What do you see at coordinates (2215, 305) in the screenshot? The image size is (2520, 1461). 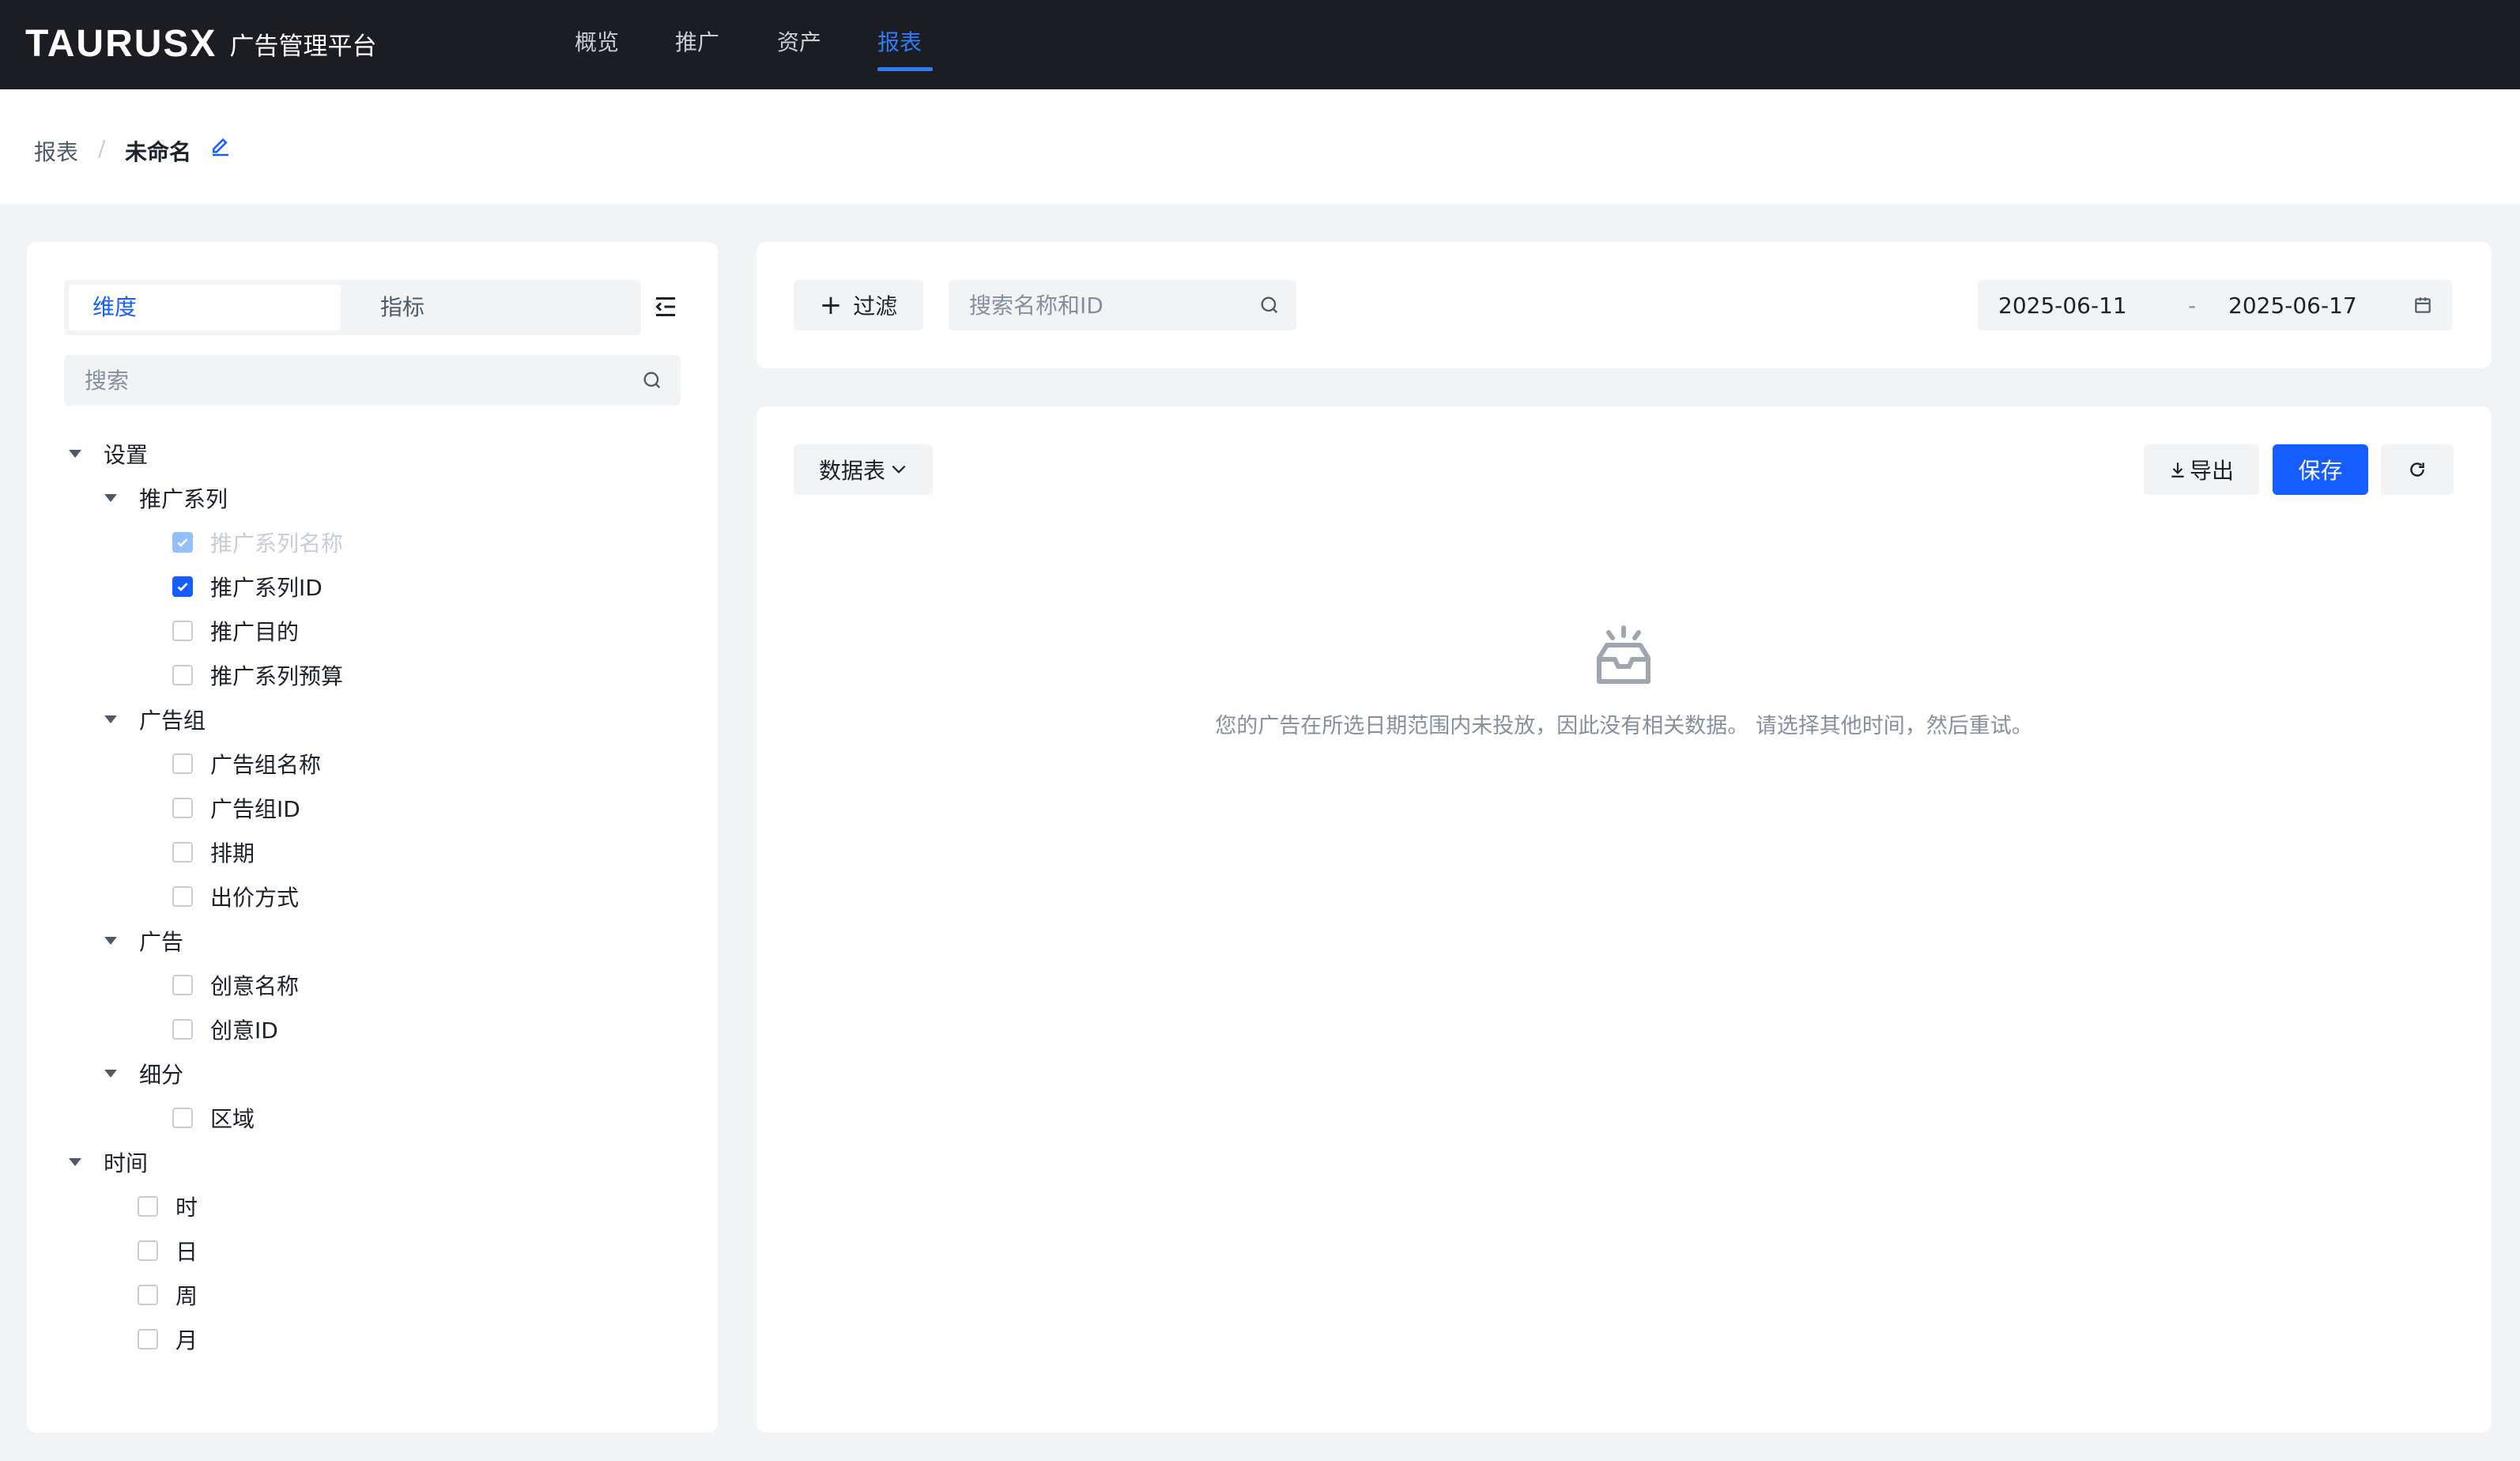 I see `date-range-picker: 2025-06-11 - 2025-06-17` at bounding box center [2215, 305].